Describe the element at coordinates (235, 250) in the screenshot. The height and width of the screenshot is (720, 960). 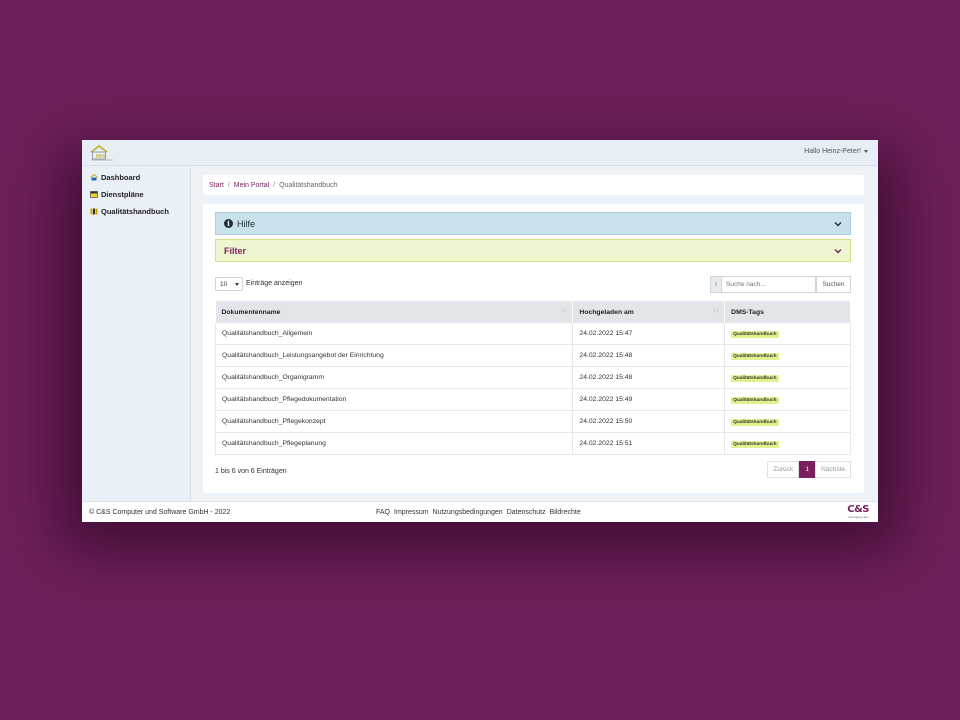
I see `filter-label: Filter` at that location.